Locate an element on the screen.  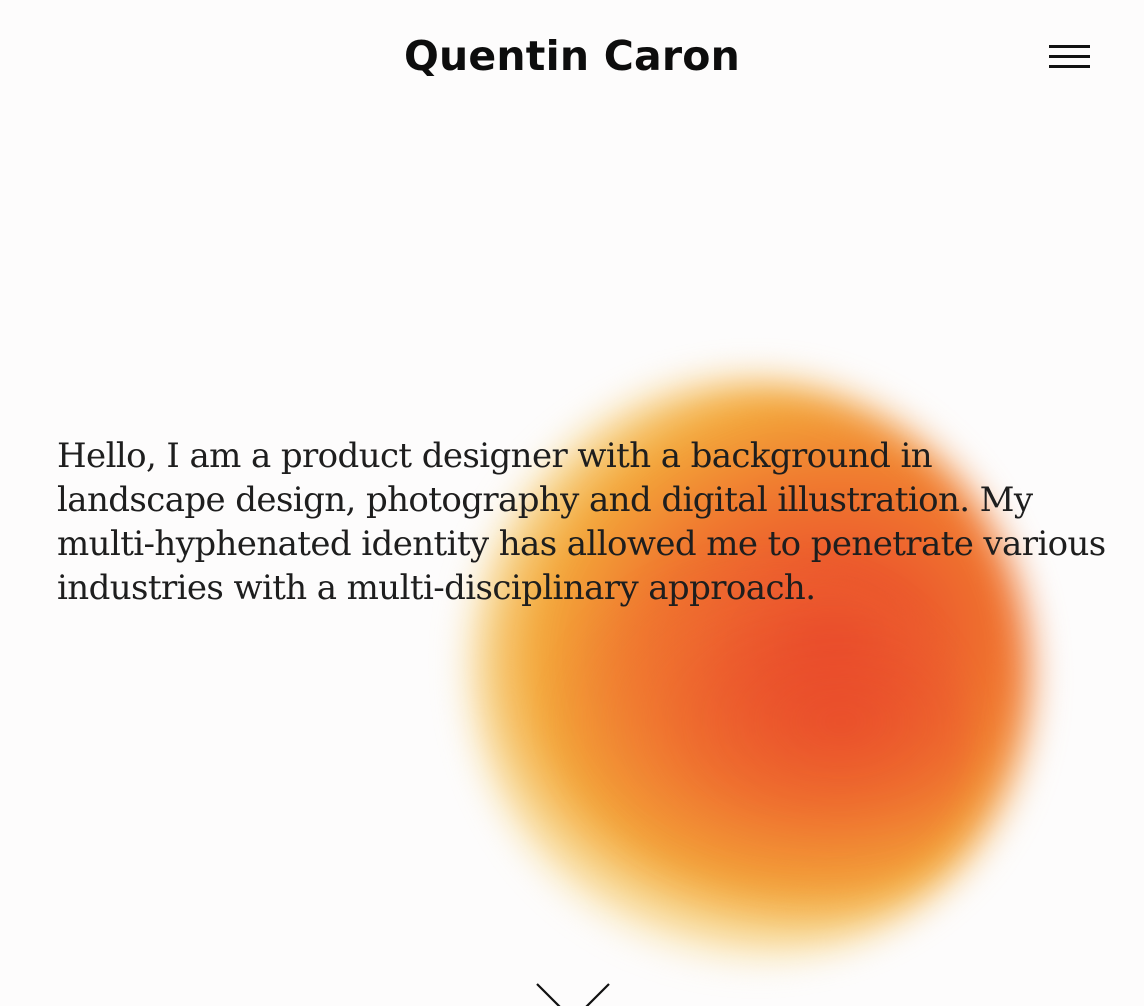
hamburger-menu-icon is located at coordinates (1069, 57).